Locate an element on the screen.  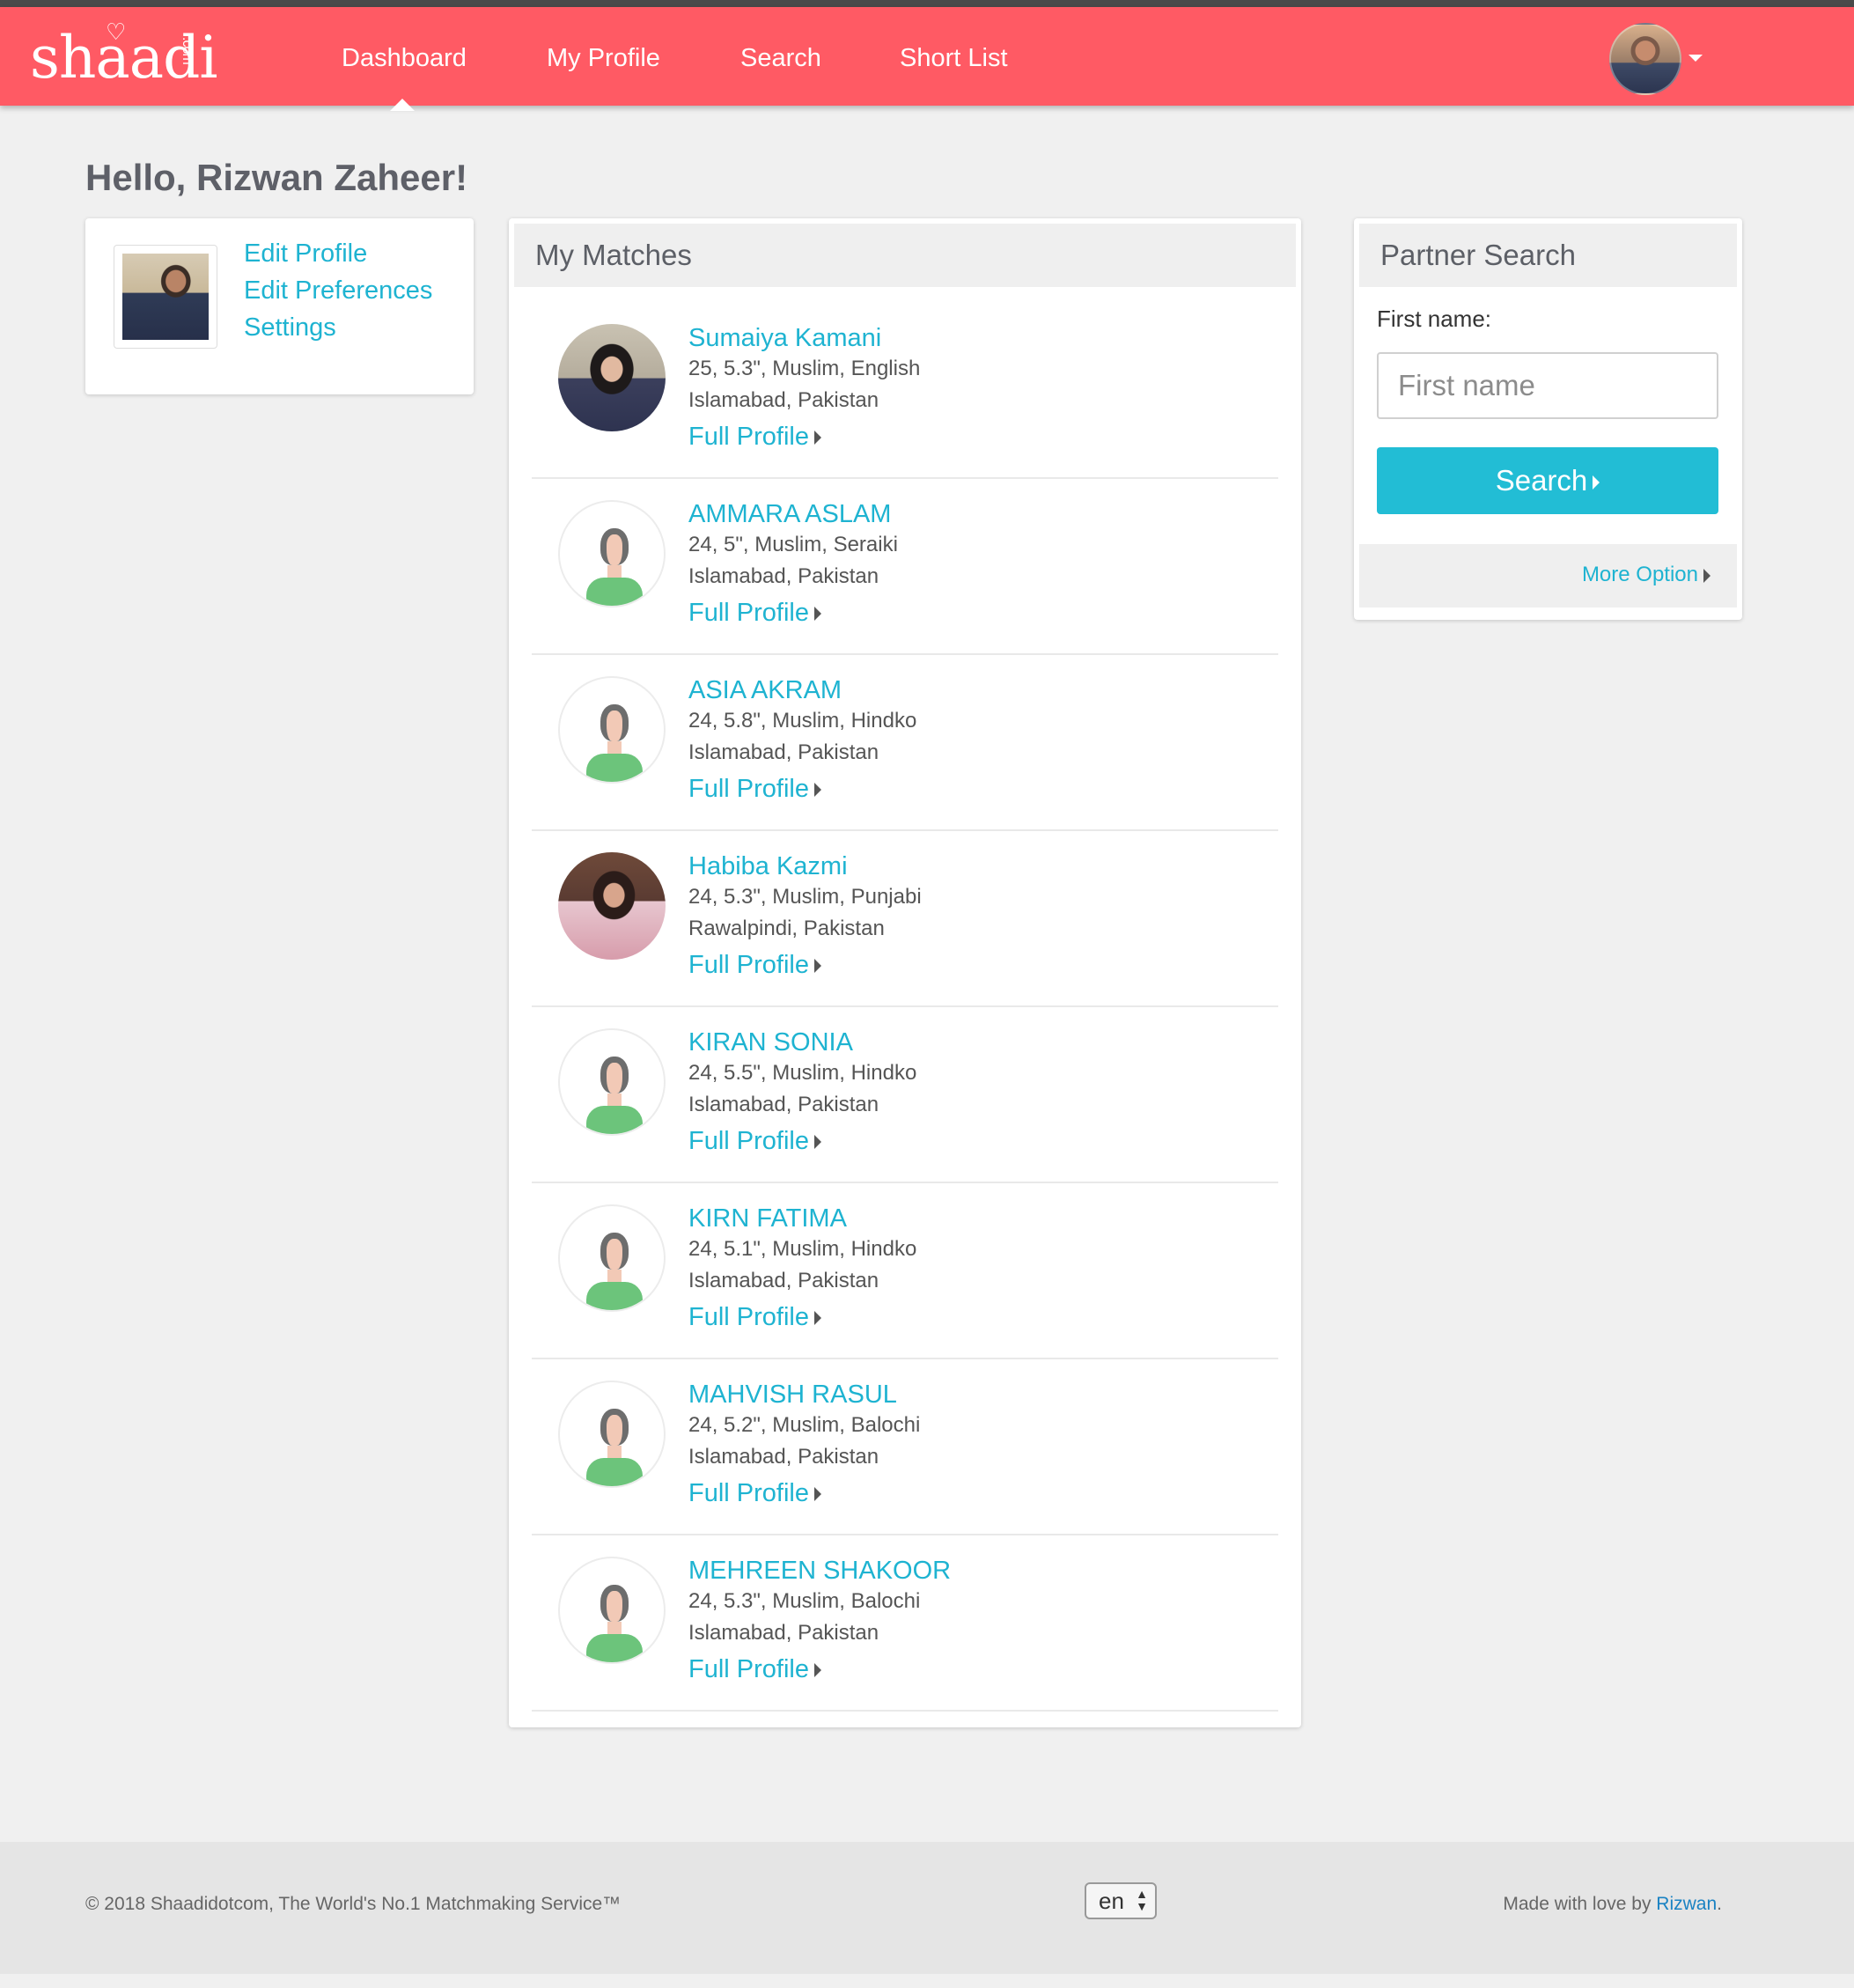
match-name-link: Habiba Kazmi is located at coordinates (768, 866).